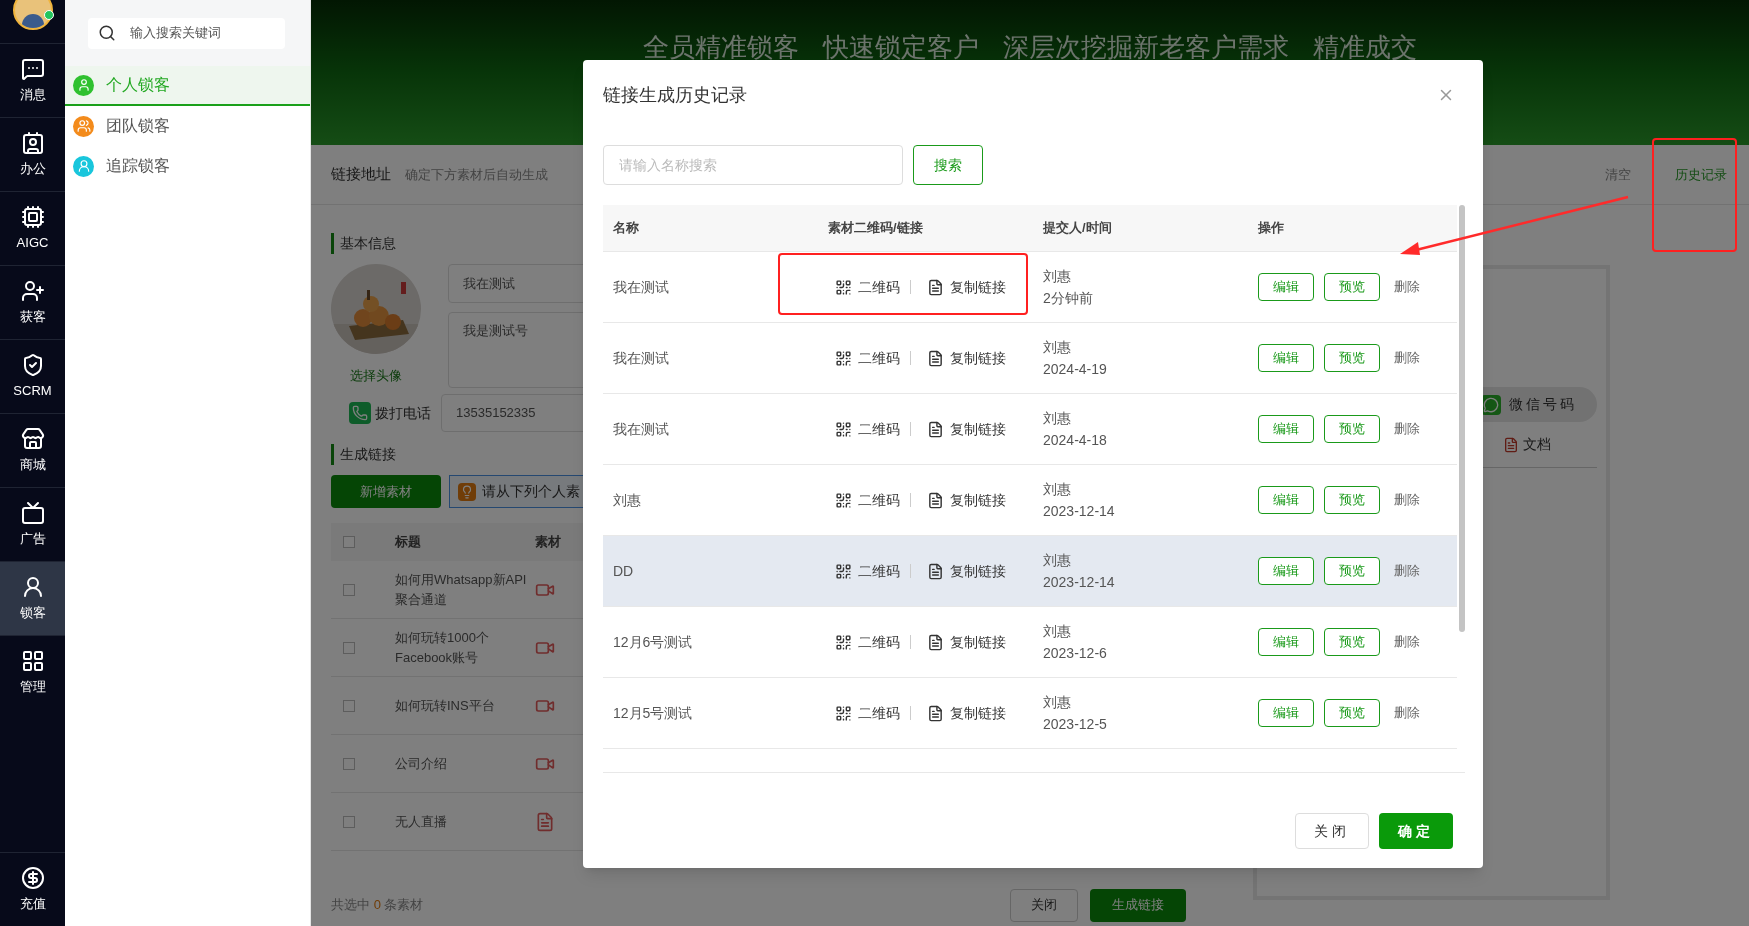 This screenshot has height=926, width=1749. What do you see at coordinates (442, 647) in the screenshot?
I see `material-title: 如何玩转1000个Facebook账号` at bounding box center [442, 647].